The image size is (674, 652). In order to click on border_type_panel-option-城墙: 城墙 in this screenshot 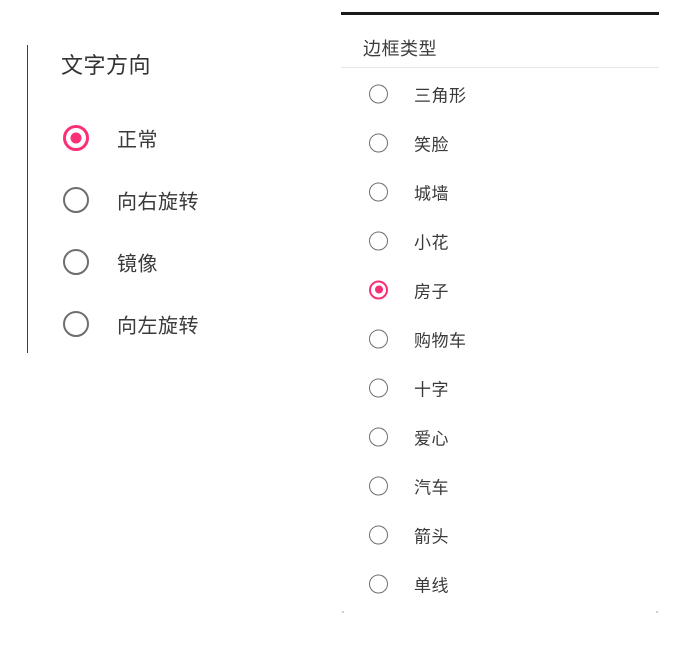, I will do `click(500, 191)`.